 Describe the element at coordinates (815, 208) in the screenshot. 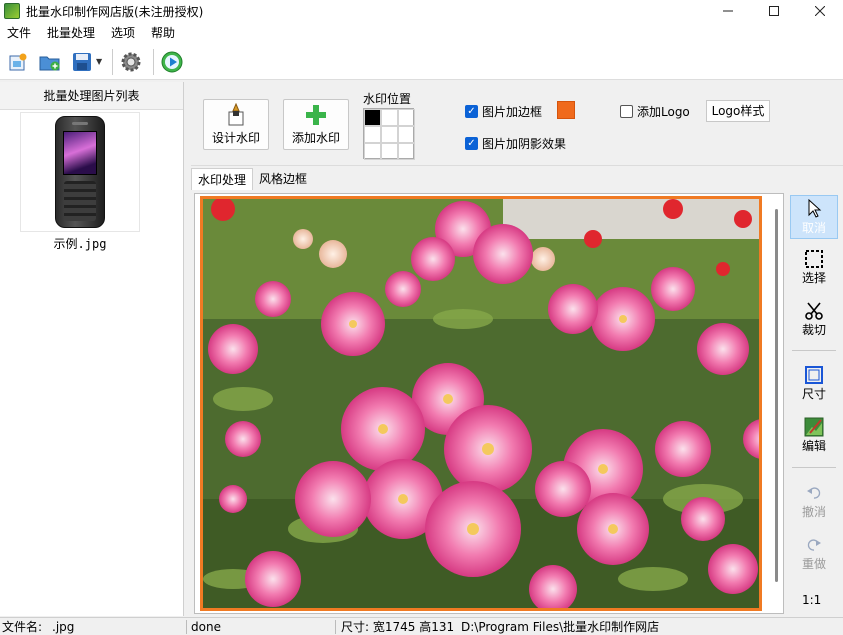

I see `cursor-arrow-icon` at that location.